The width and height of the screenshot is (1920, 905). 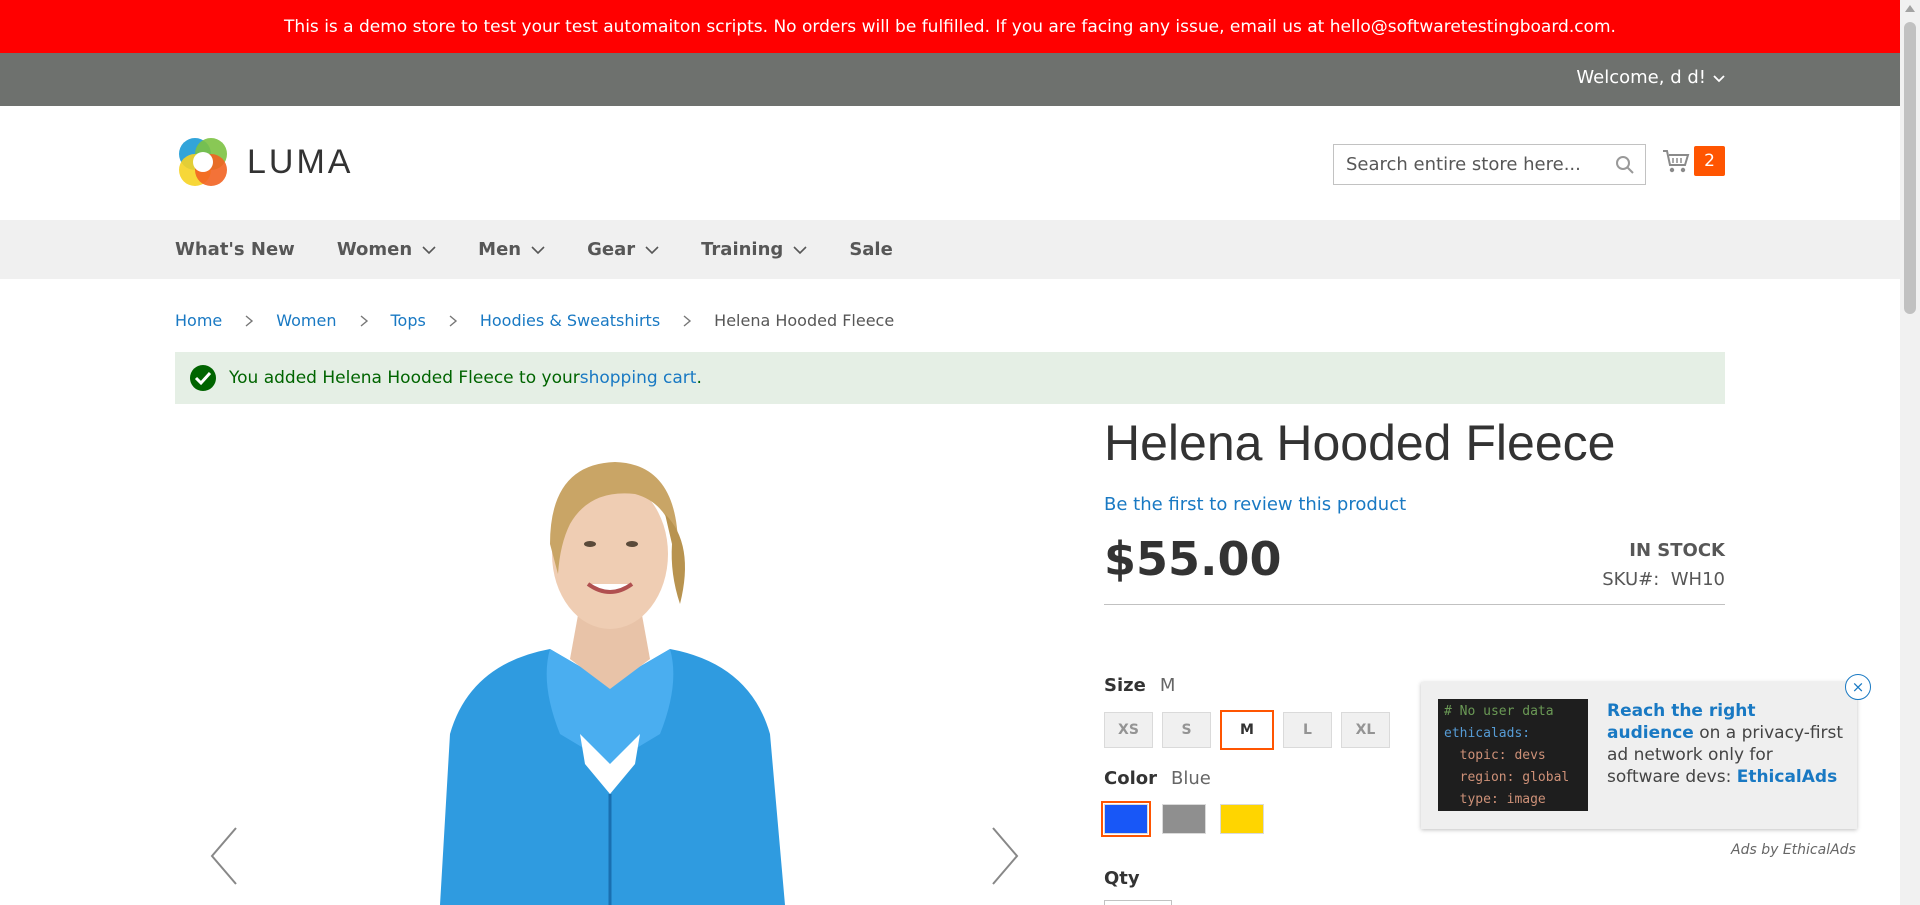 I want to click on size-swatch-xl: XL, so click(x=1365, y=730).